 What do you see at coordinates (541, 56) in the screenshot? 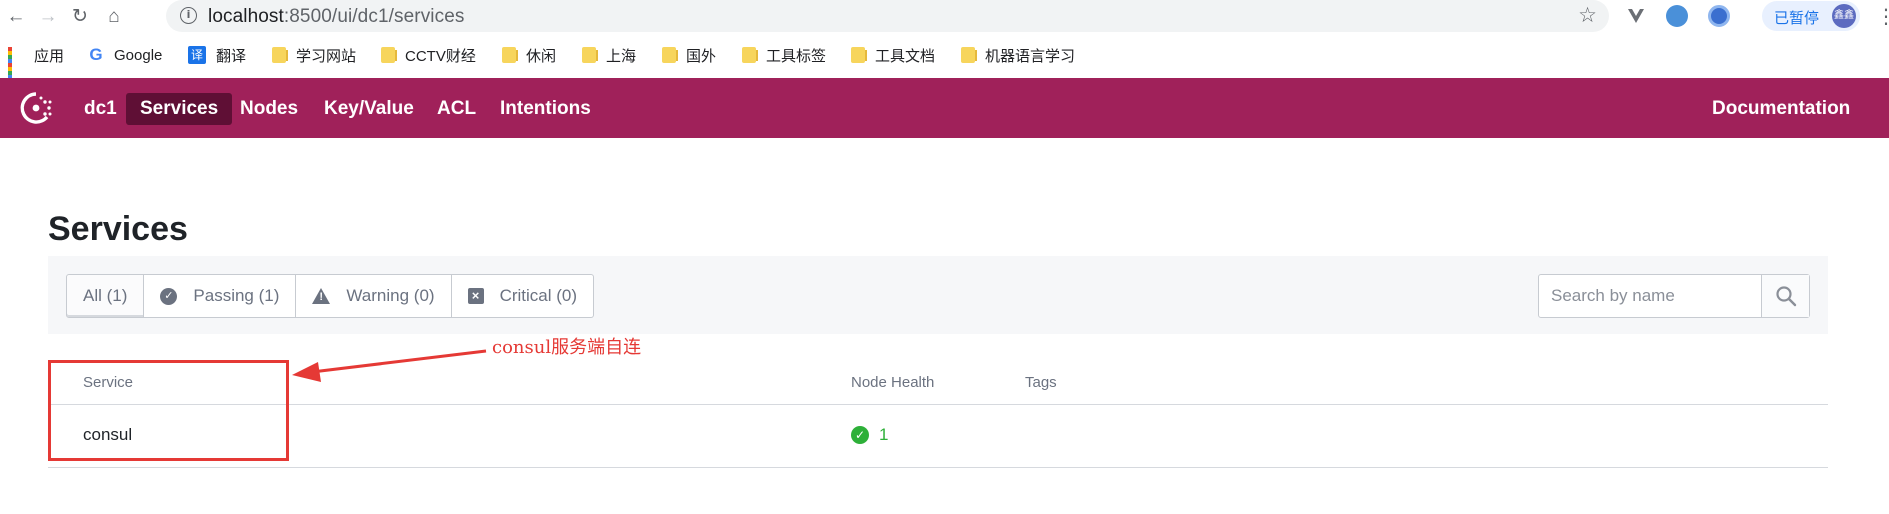
I see `bookmark-label: 休闲` at bounding box center [541, 56].